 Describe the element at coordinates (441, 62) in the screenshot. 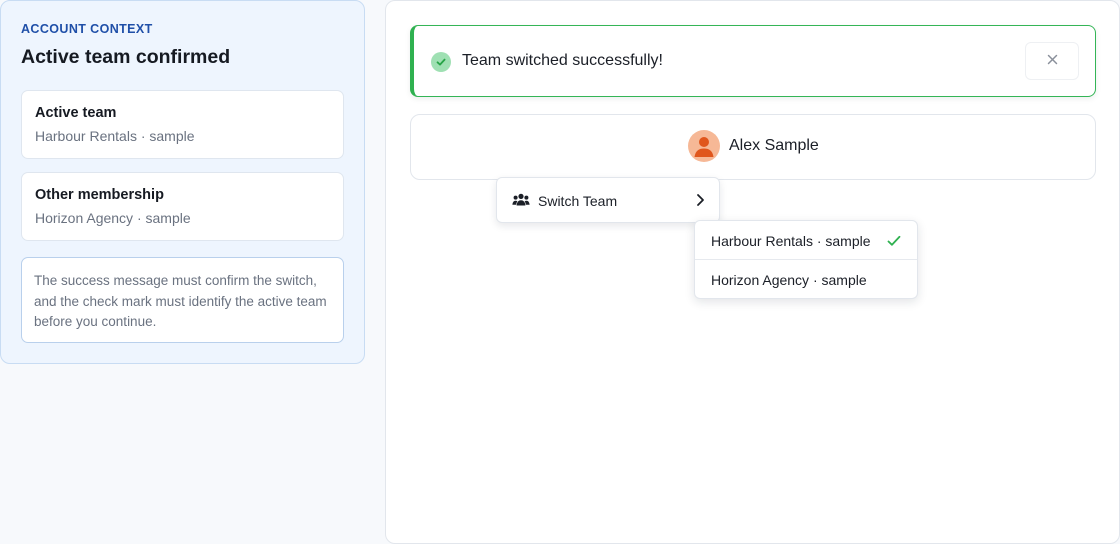

I see `success-check-icon` at that location.